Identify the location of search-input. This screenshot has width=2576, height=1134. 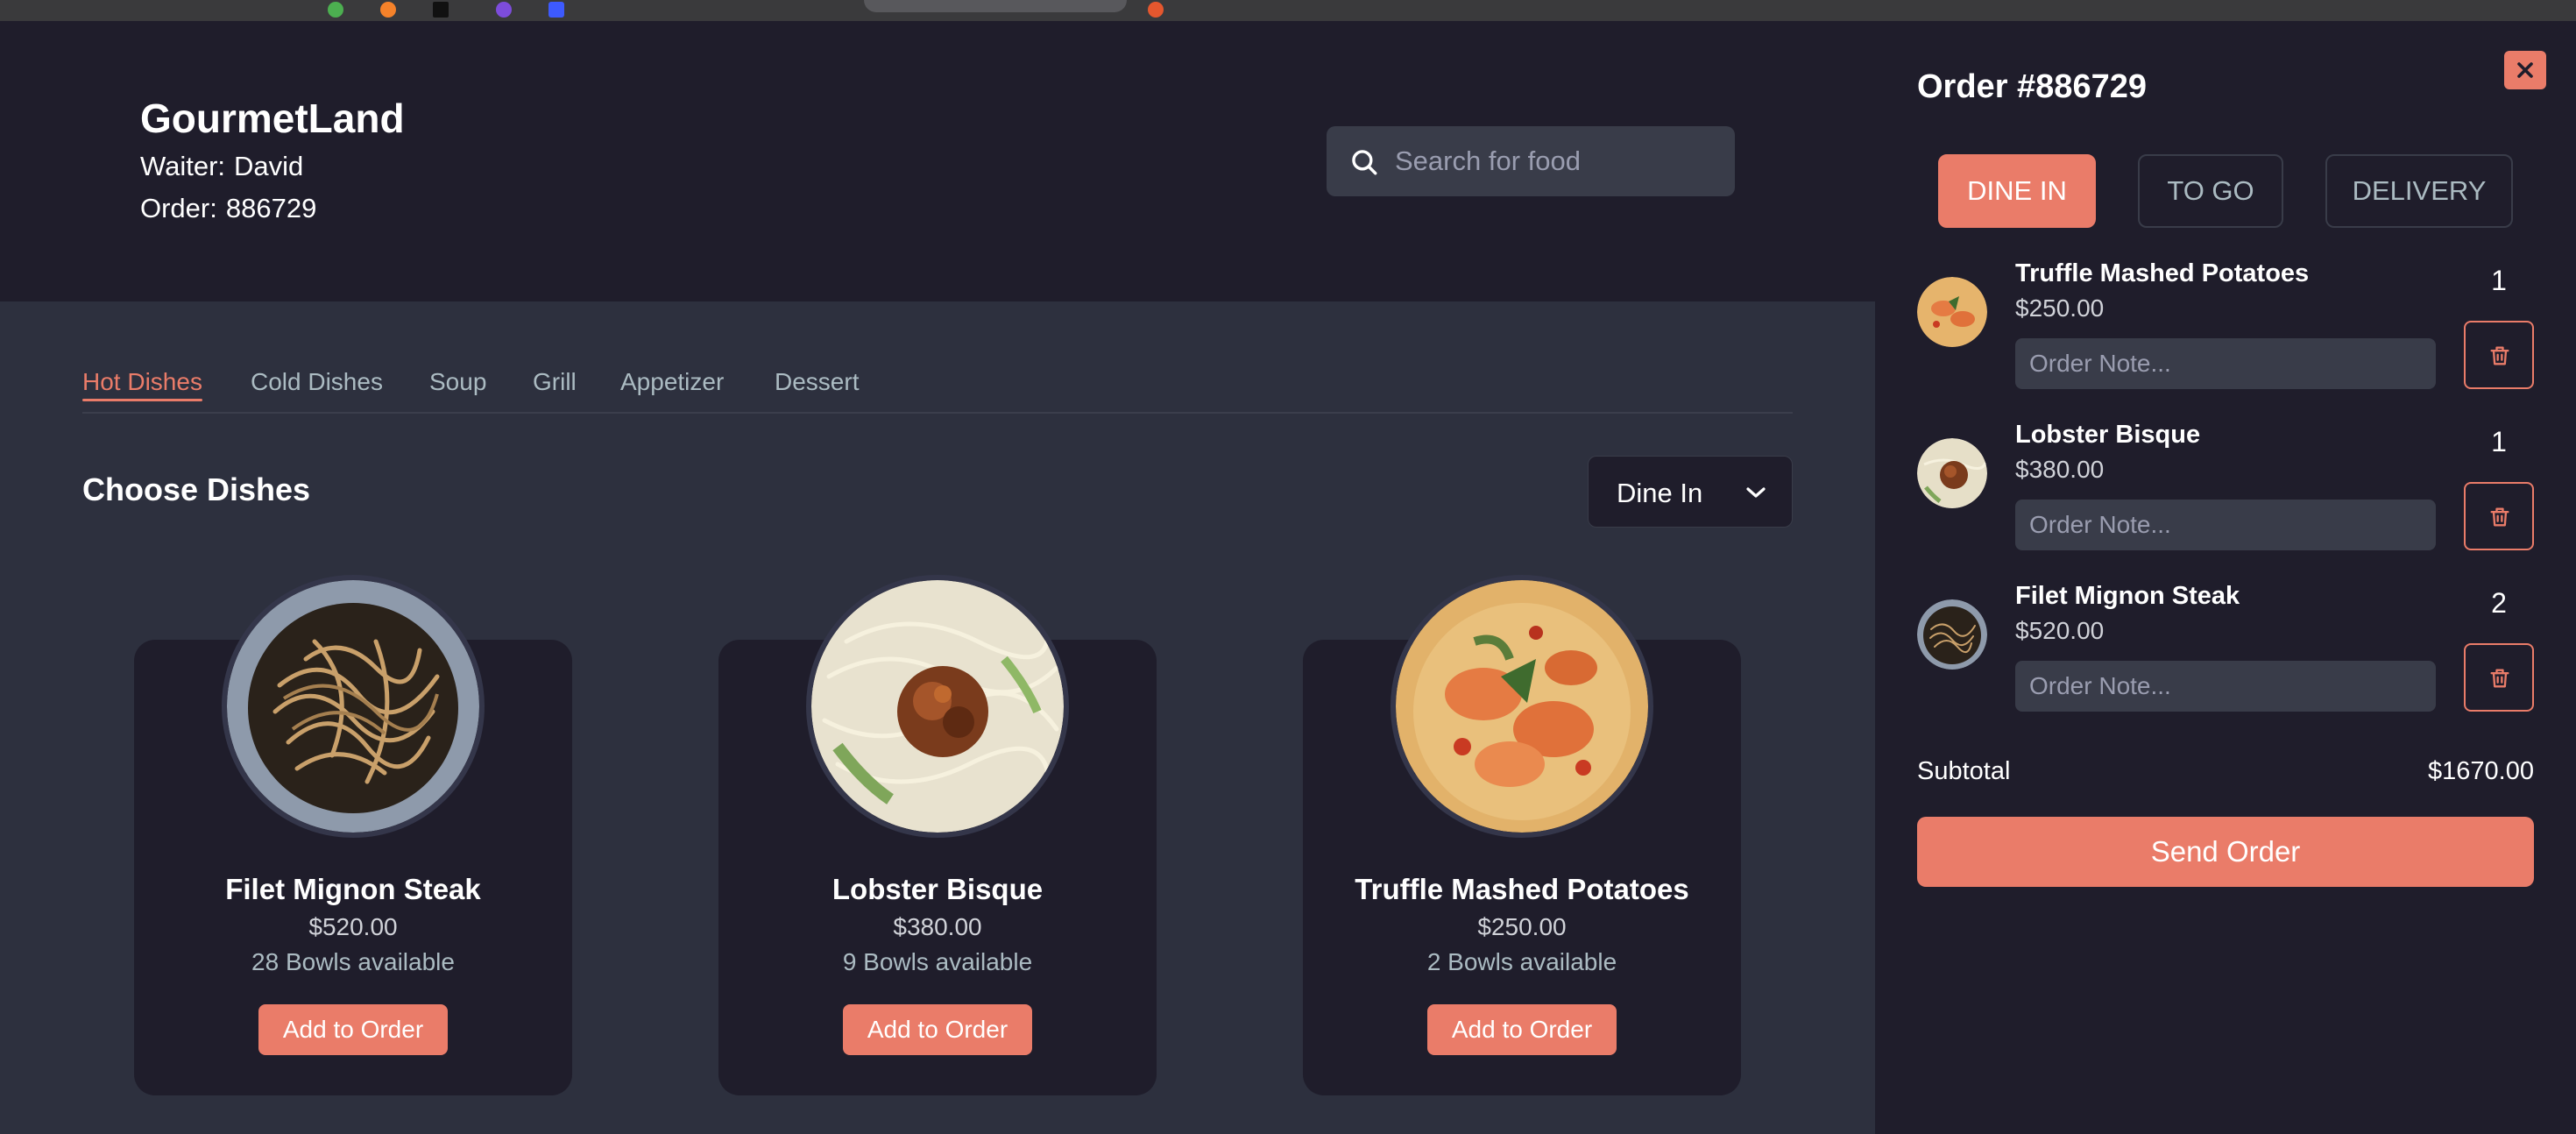
(1557, 161).